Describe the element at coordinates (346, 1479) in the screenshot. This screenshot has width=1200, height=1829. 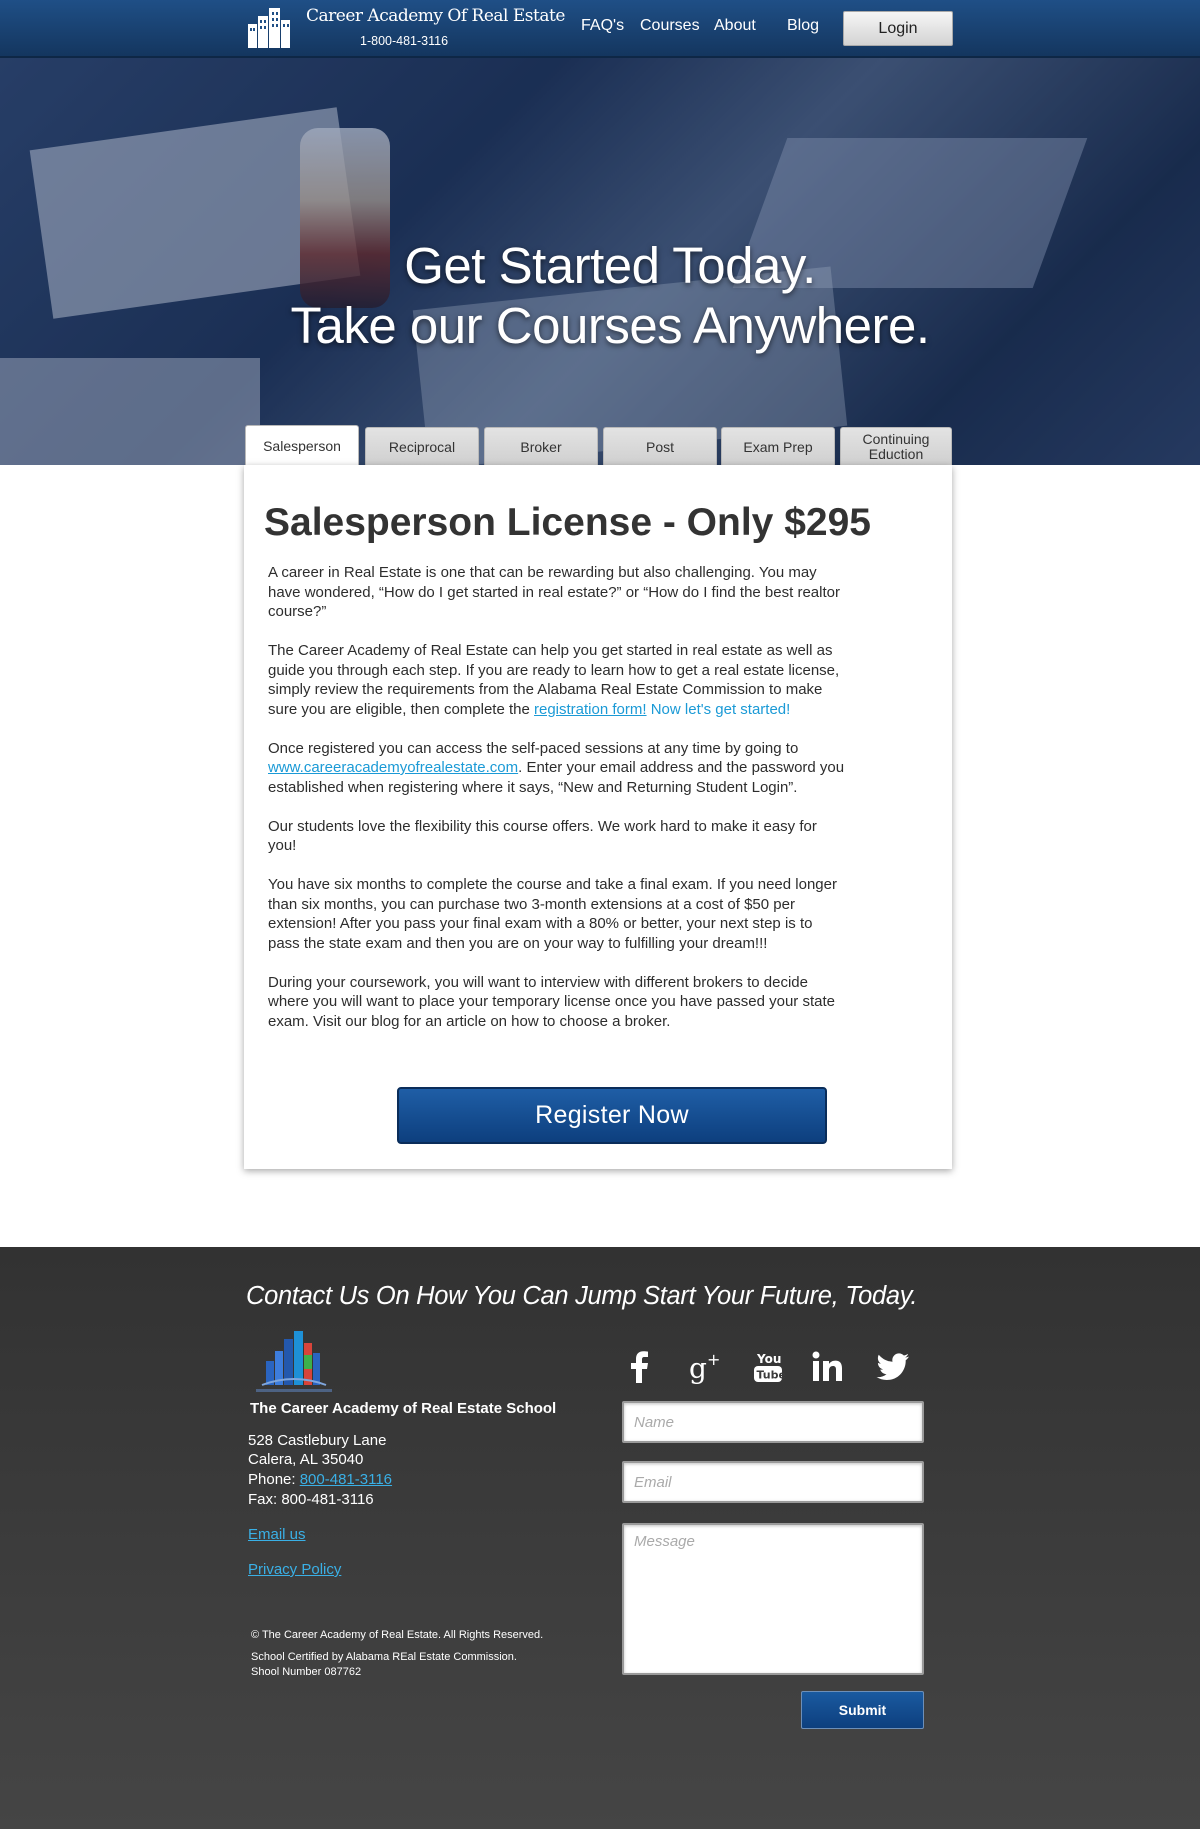
I see `phone-link: 800-481-3116` at that location.